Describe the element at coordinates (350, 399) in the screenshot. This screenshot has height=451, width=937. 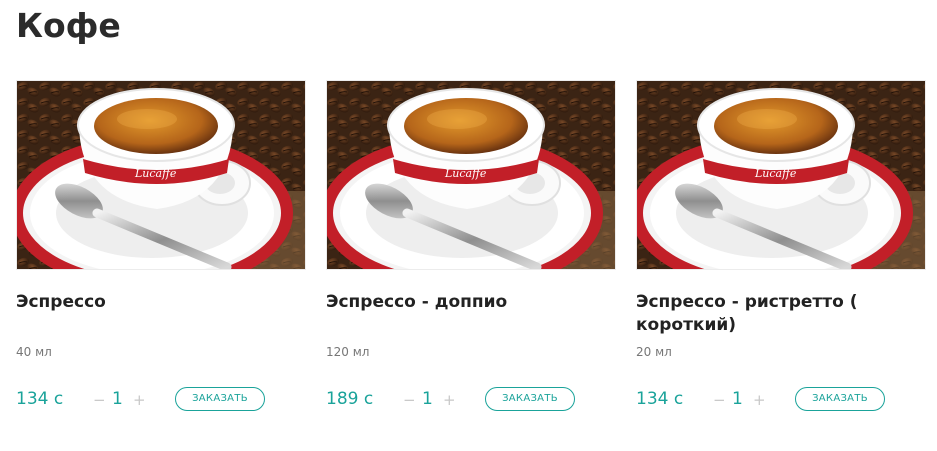
I see `product-price: 189 с` at that location.